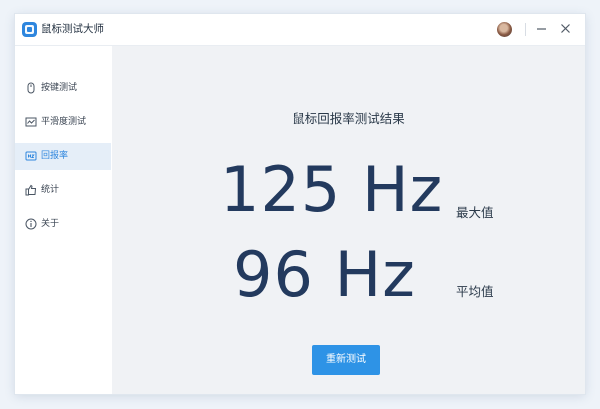 Image resolution: width=600 pixels, height=409 pixels. I want to click on max-polling-rate-value: 125 Hz, so click(332, 189).